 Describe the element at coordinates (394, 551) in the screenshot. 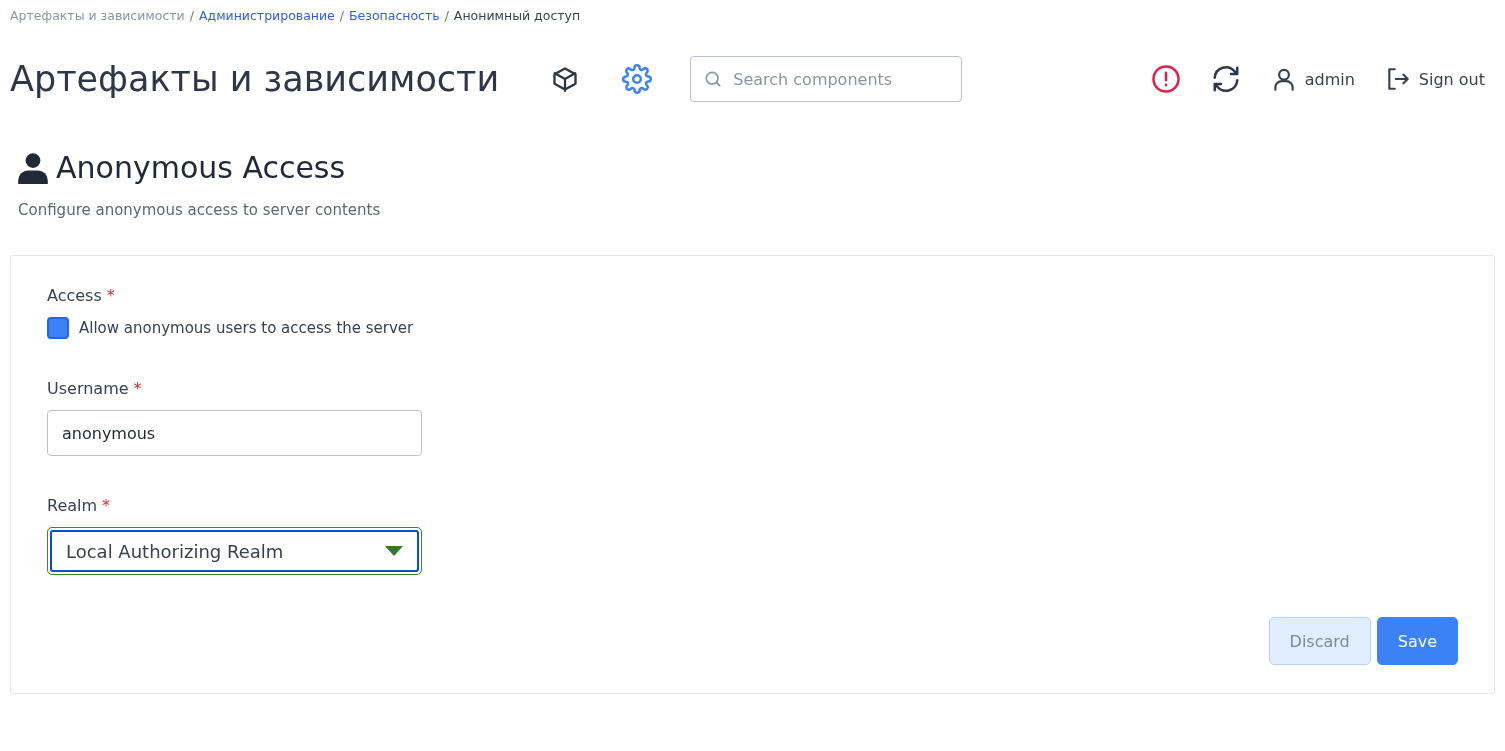

I see `caret-icon` at that location.